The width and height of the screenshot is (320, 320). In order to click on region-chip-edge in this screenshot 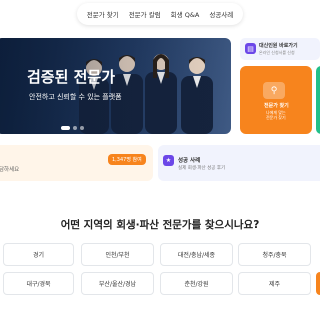, I will do `click(318, 283)`.